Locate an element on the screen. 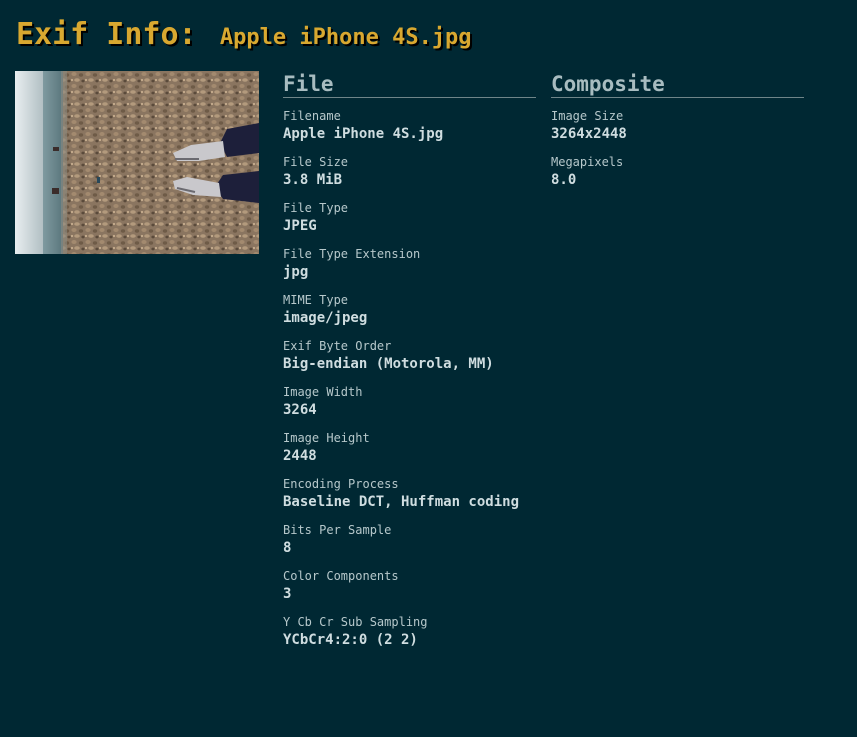 This screenshot has height=737, width=857. field-label: File Type Extension is located at coordinates (352, 254).